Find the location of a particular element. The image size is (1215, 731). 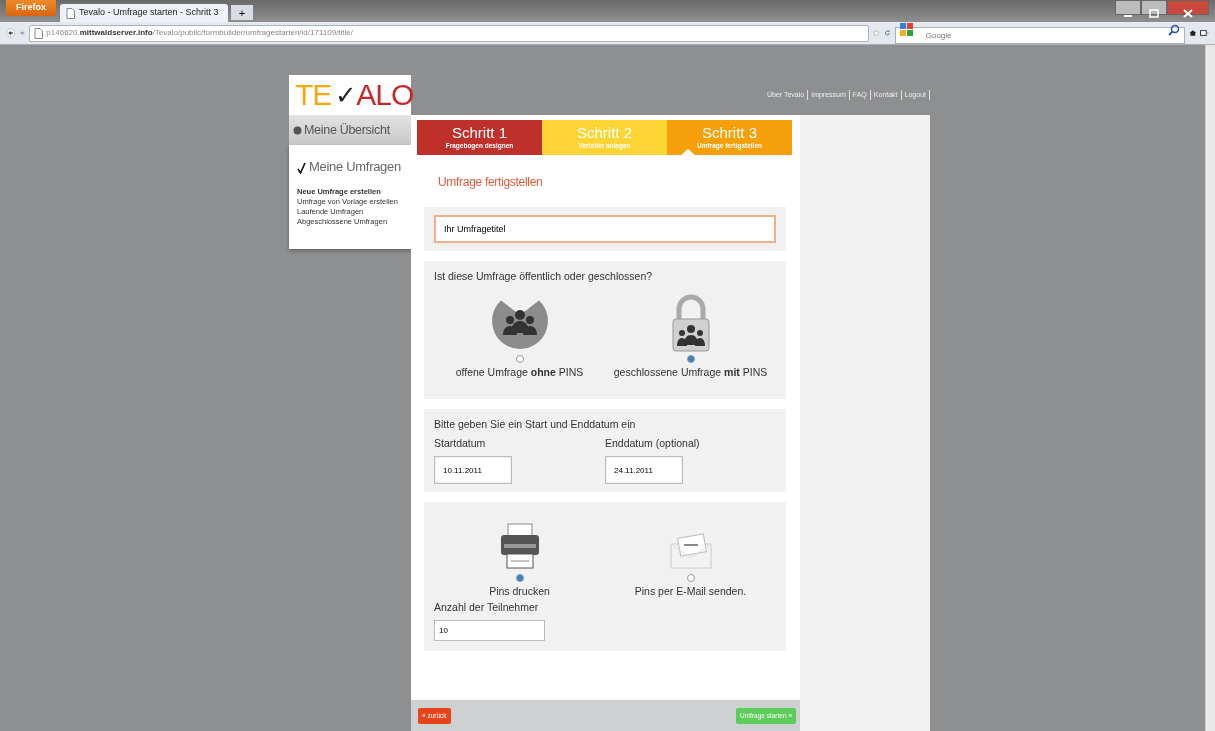

bullet-icon is located at coordinates (297, 130).